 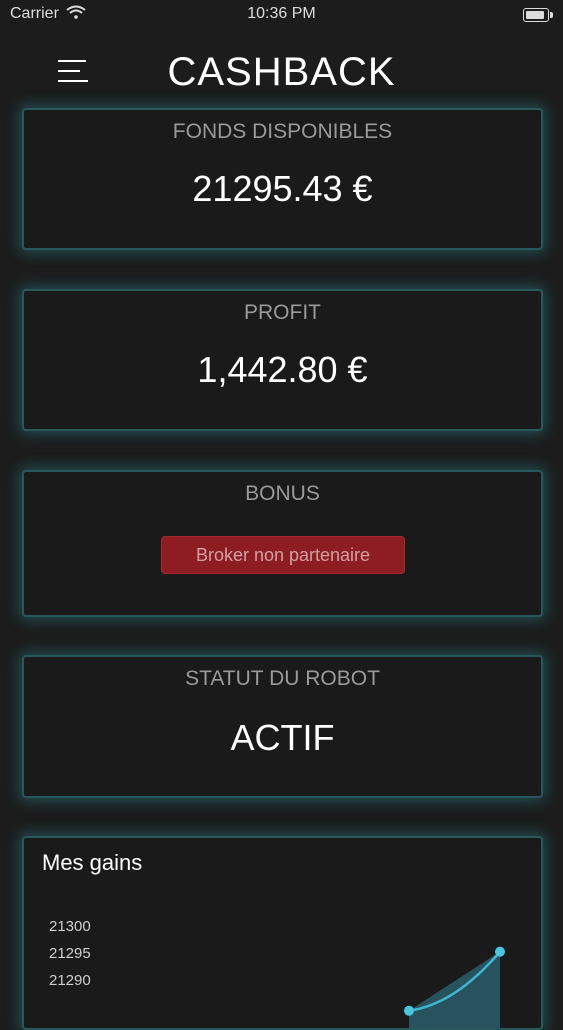 What do you see at coordinates (282, 131) in the screenshot?
I see `funds-label: FONDS DISPONIBLES` at bounding box center [282, 131].